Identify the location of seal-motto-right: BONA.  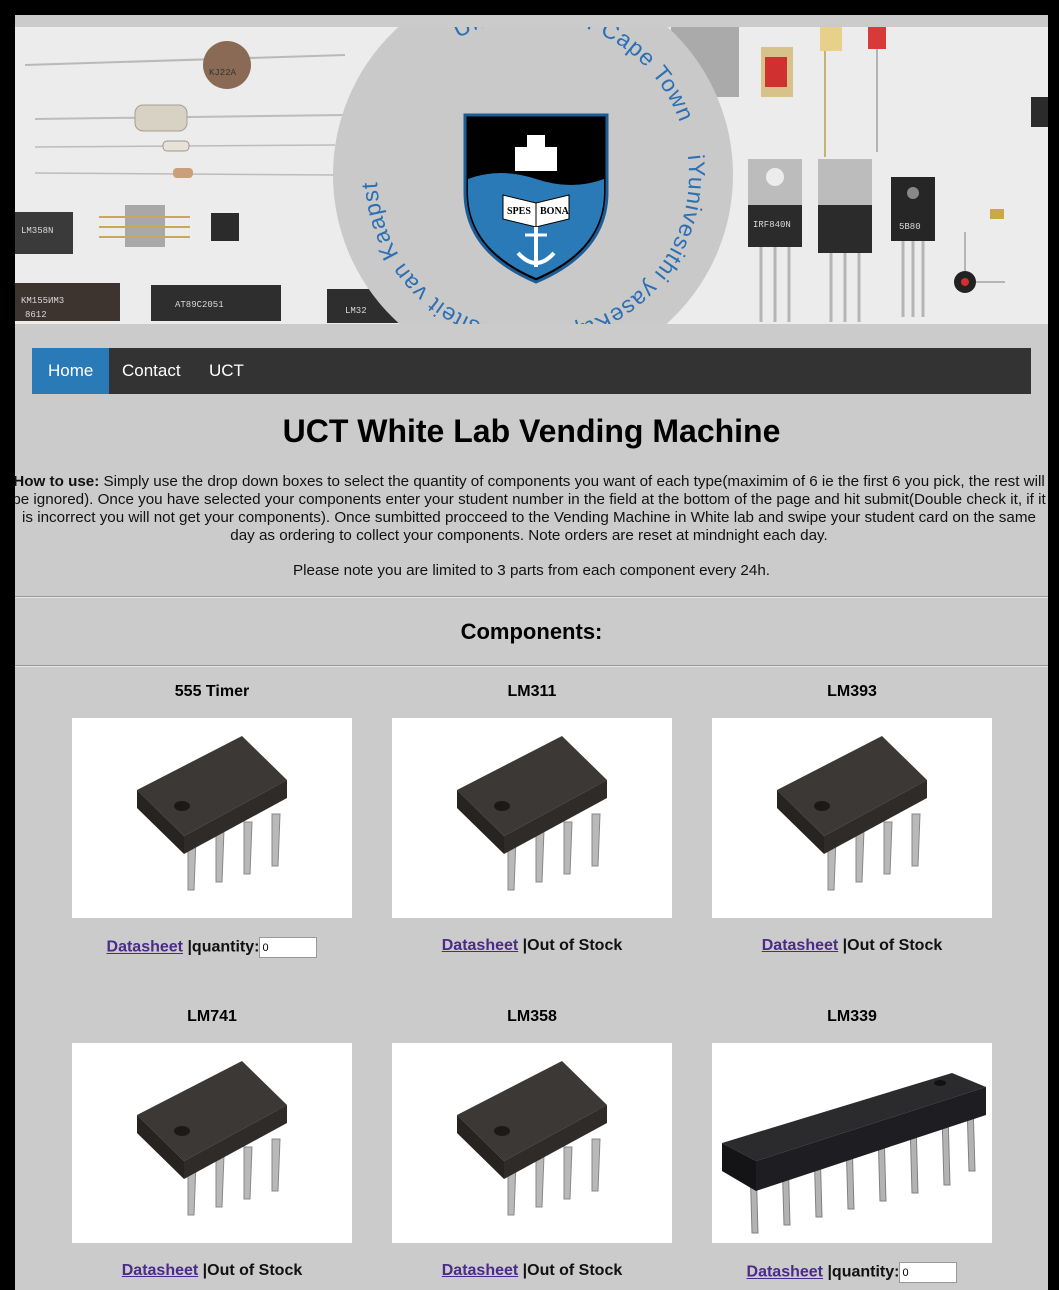
(555, 211).